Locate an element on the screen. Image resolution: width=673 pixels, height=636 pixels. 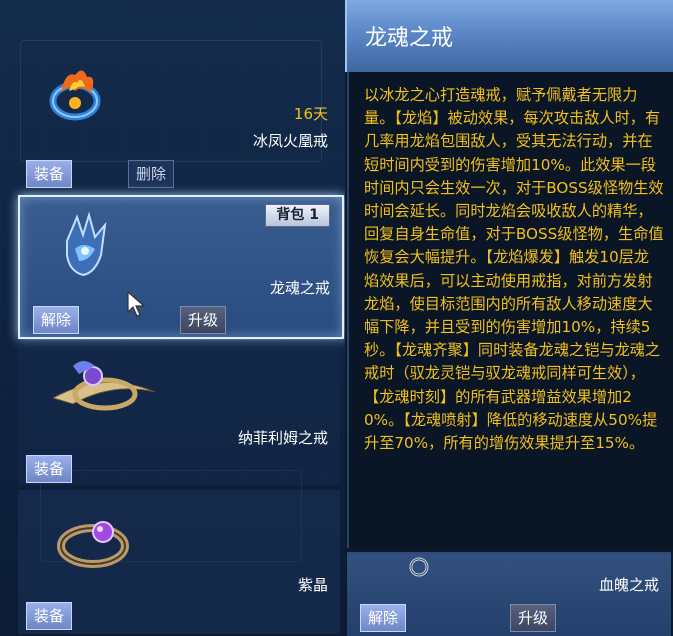
list-item: 16天 冰凤火凰戒 装备 删除 is located at coordinates (179, 117).